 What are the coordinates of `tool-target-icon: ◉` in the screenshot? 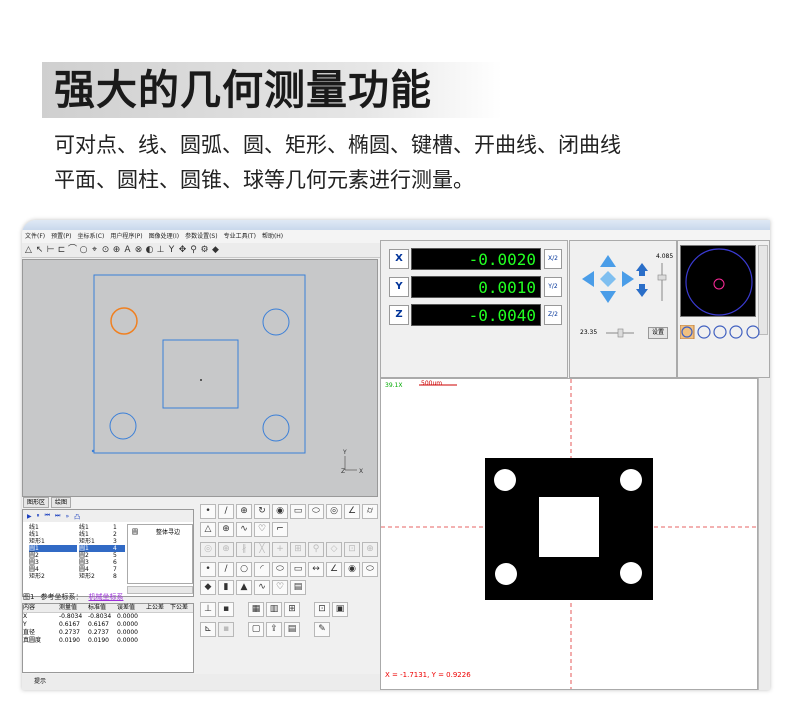 It's located at (352, 569).